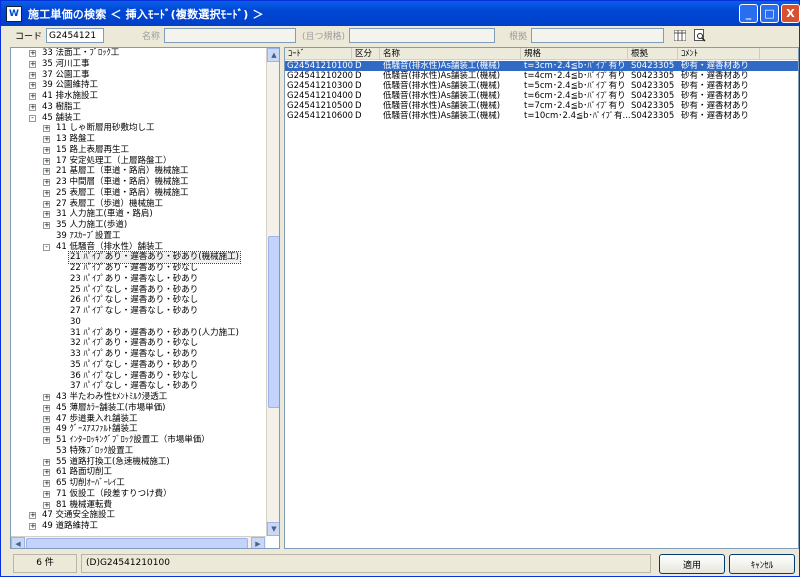 This screenshot has width=800, height=577. What do you see at coordinates (700, 35) in the screenshot?
I see `preview-search-icon` at bounding box center [700, 35].